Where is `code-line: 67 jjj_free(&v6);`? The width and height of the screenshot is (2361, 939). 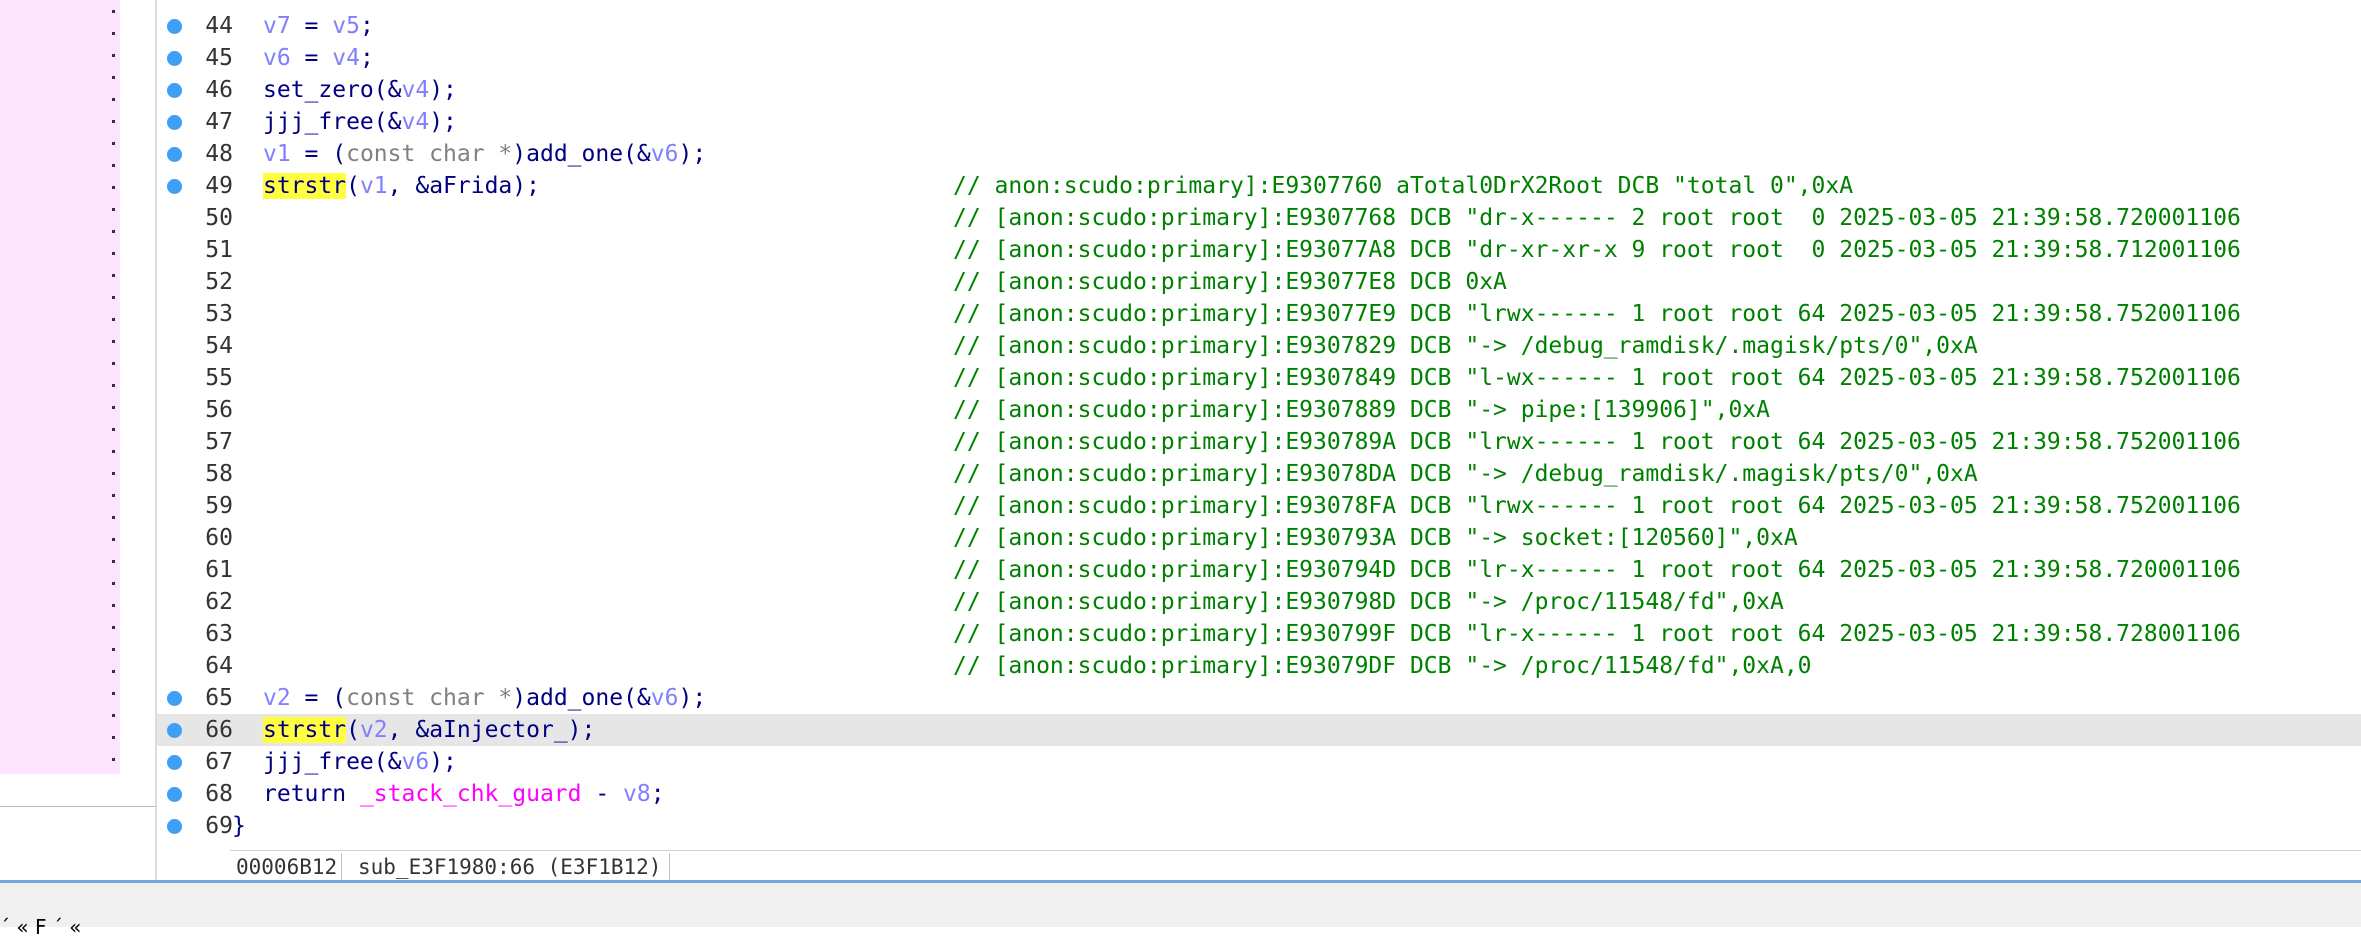 code-line: 67 jjj_free(&v6); is located at coordinates (1259, 762).